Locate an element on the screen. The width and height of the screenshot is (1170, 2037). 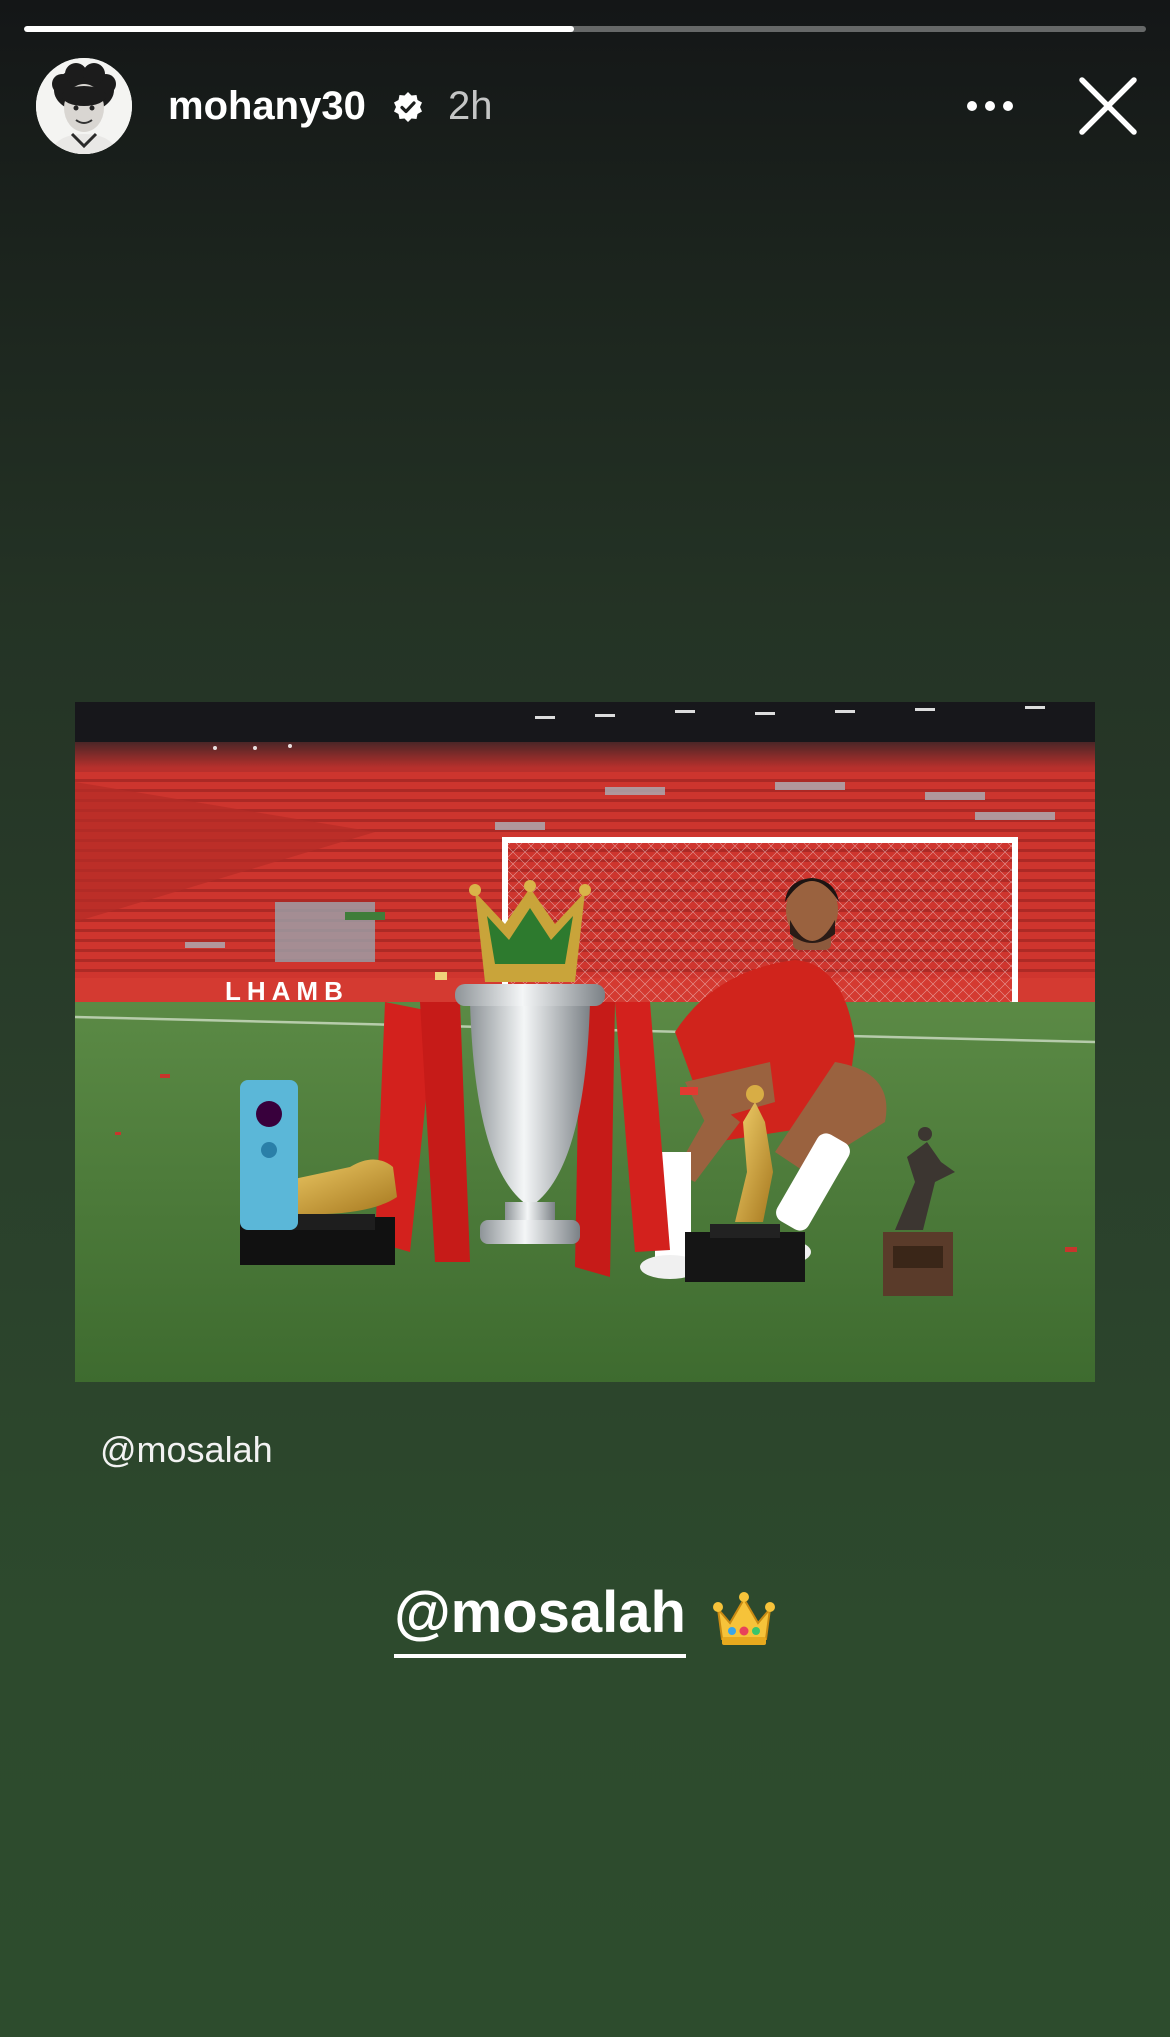
svg-text: LHAMB is located at coordinates (287, 991).